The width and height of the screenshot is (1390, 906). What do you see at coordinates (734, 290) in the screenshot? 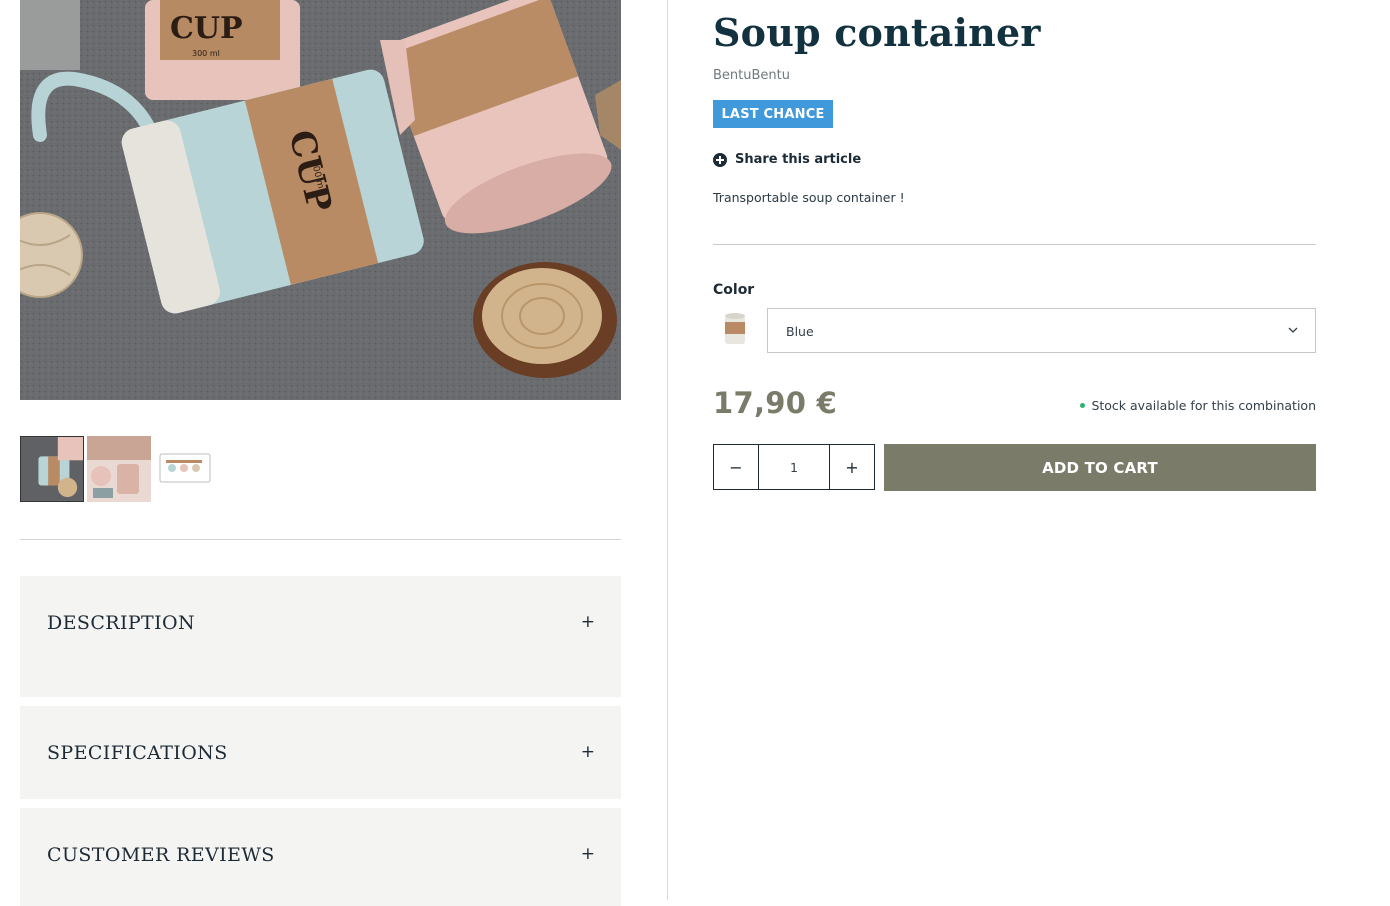
I see `color-label: Color` at bounding box center [734, 290].